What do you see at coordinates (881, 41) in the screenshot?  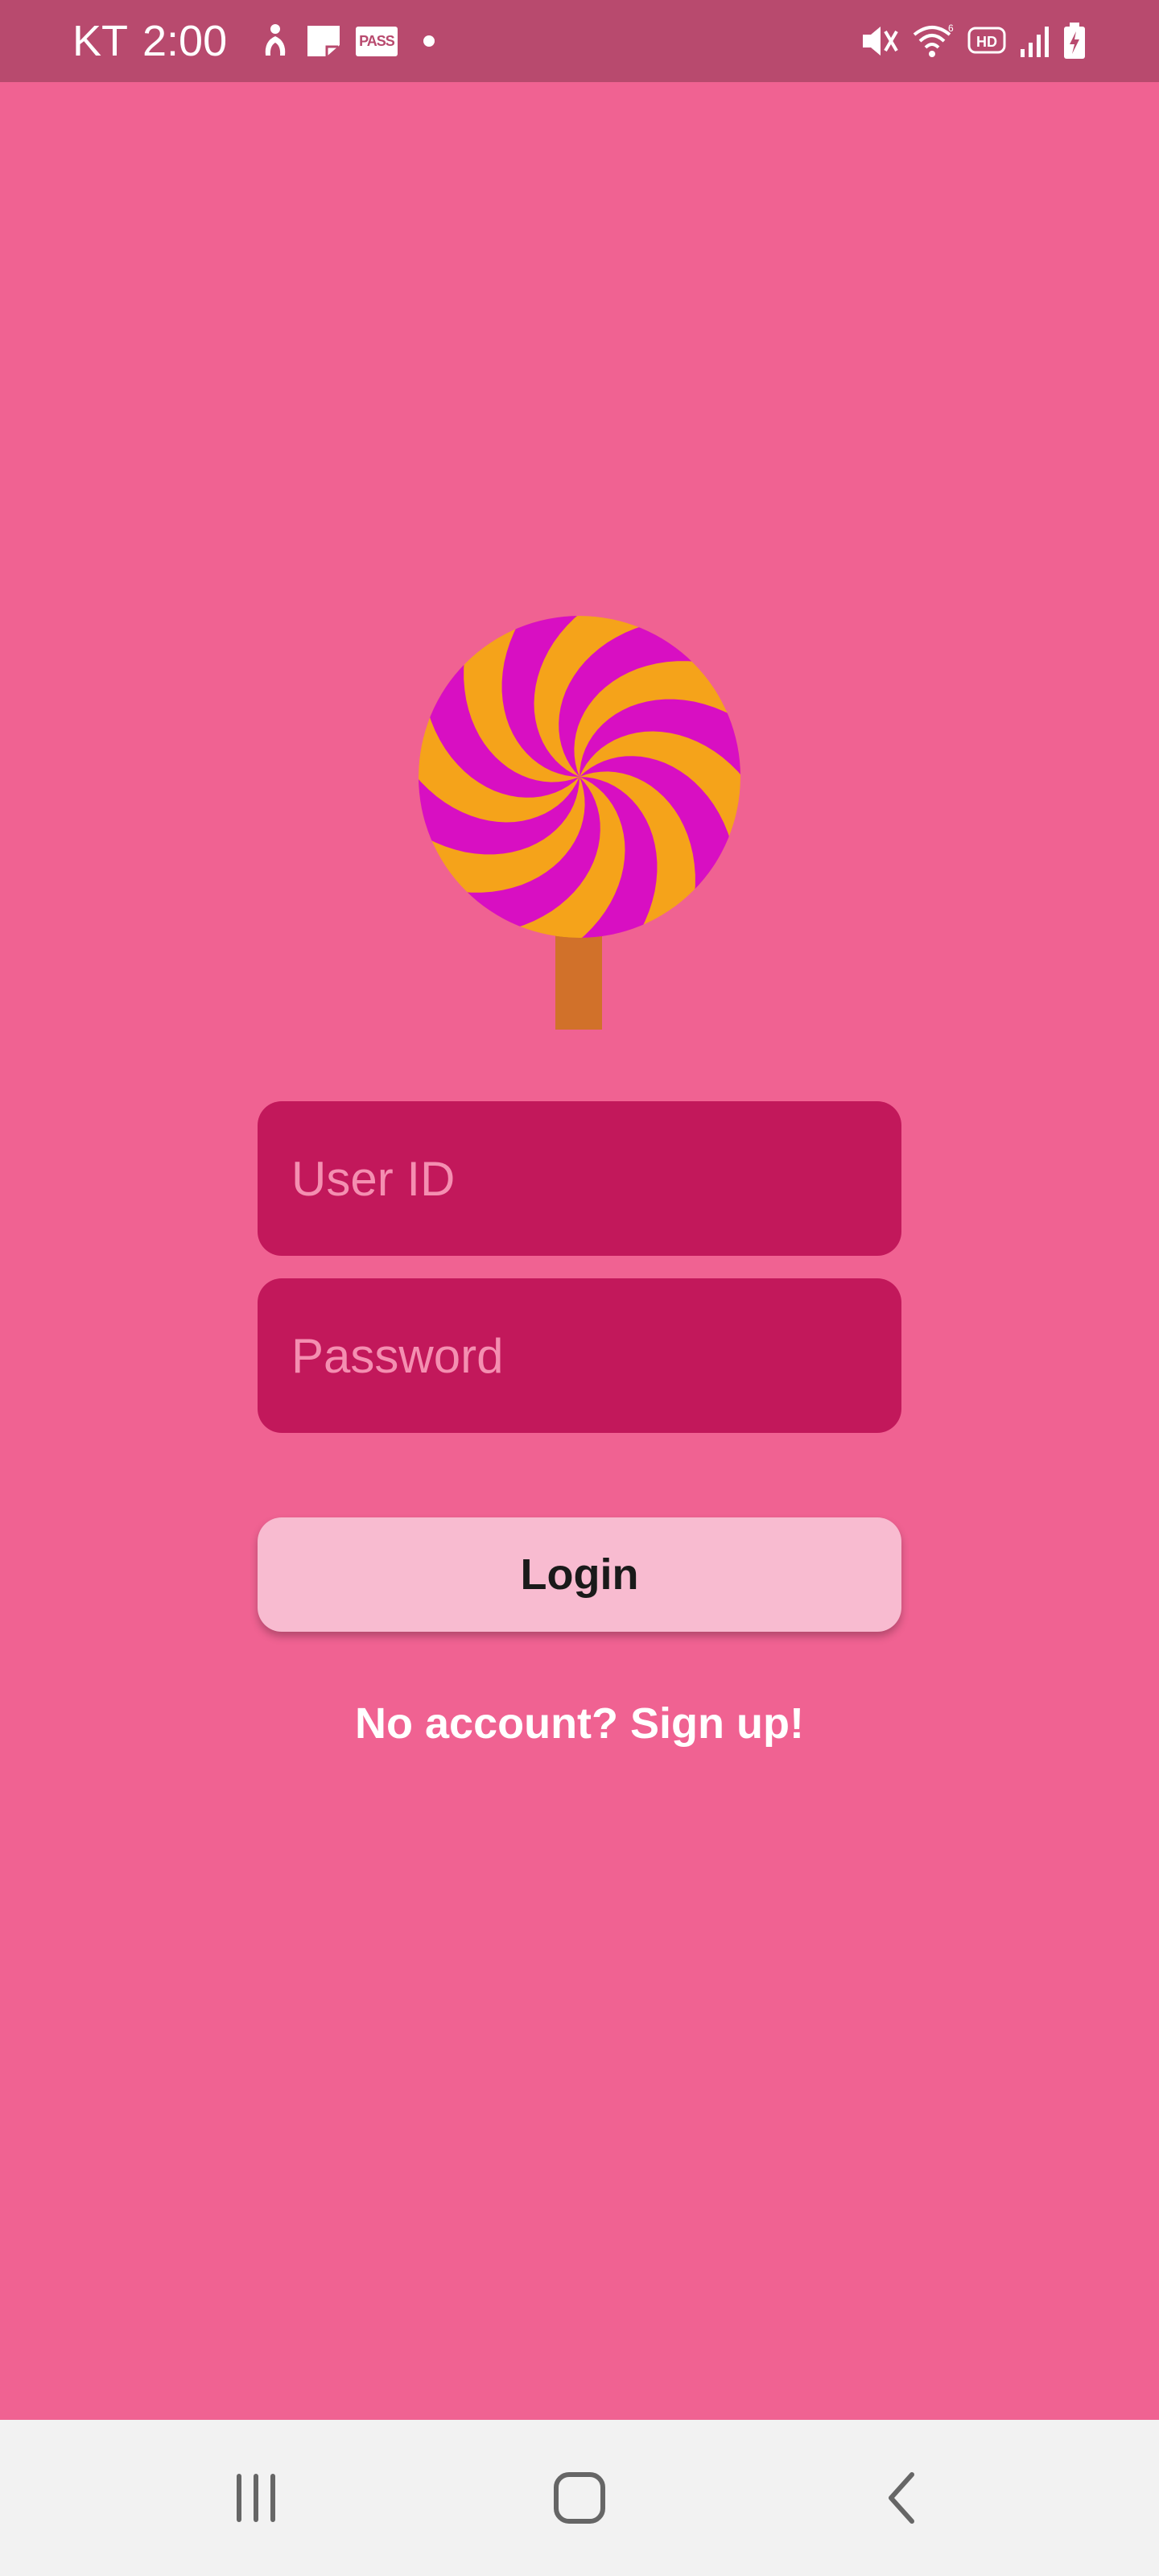 I see `mute-vibrate-icon` at bounding box center [881, 41].